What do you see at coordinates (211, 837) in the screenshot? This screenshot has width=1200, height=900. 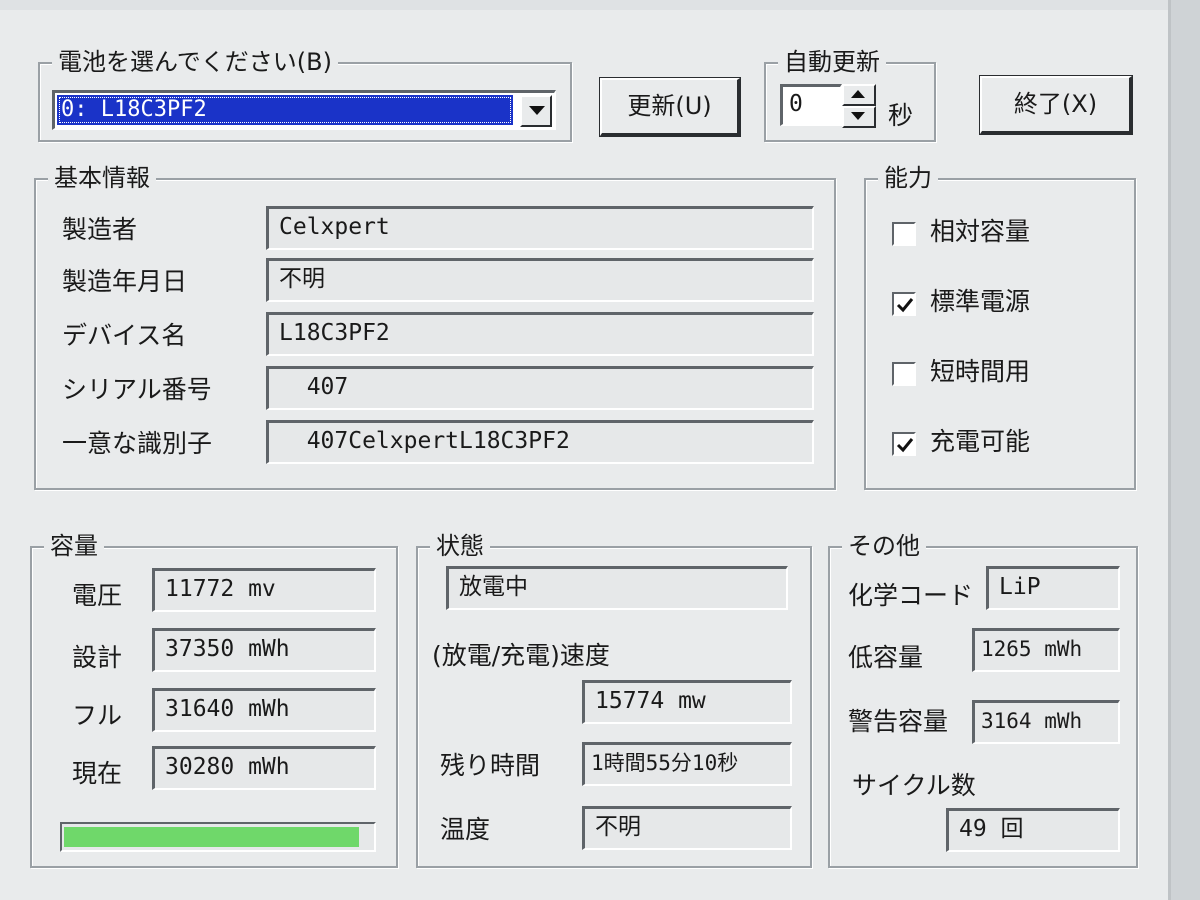 I see `charge-progress-fill` at bounding box center [211, 837].